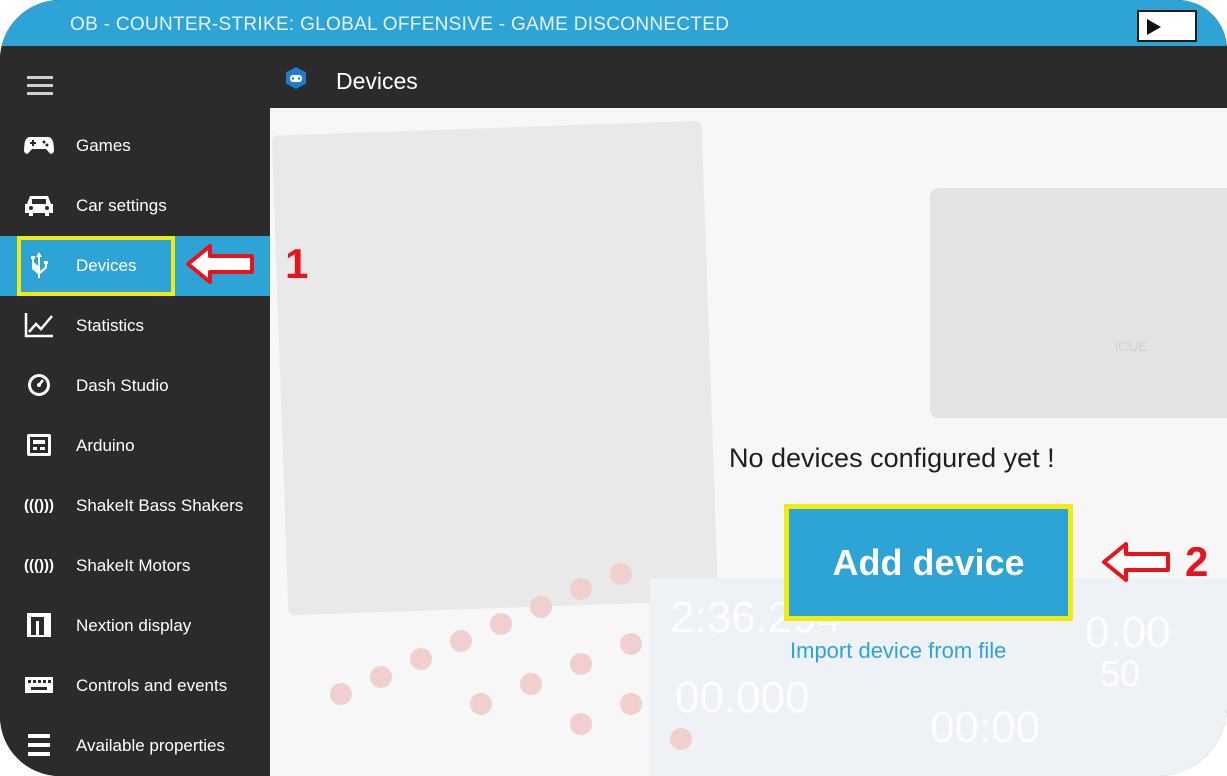 Image resolution: width=1227 pixels, height=776 pixels. I want to click on app-header: Devices, so click(613, 77).